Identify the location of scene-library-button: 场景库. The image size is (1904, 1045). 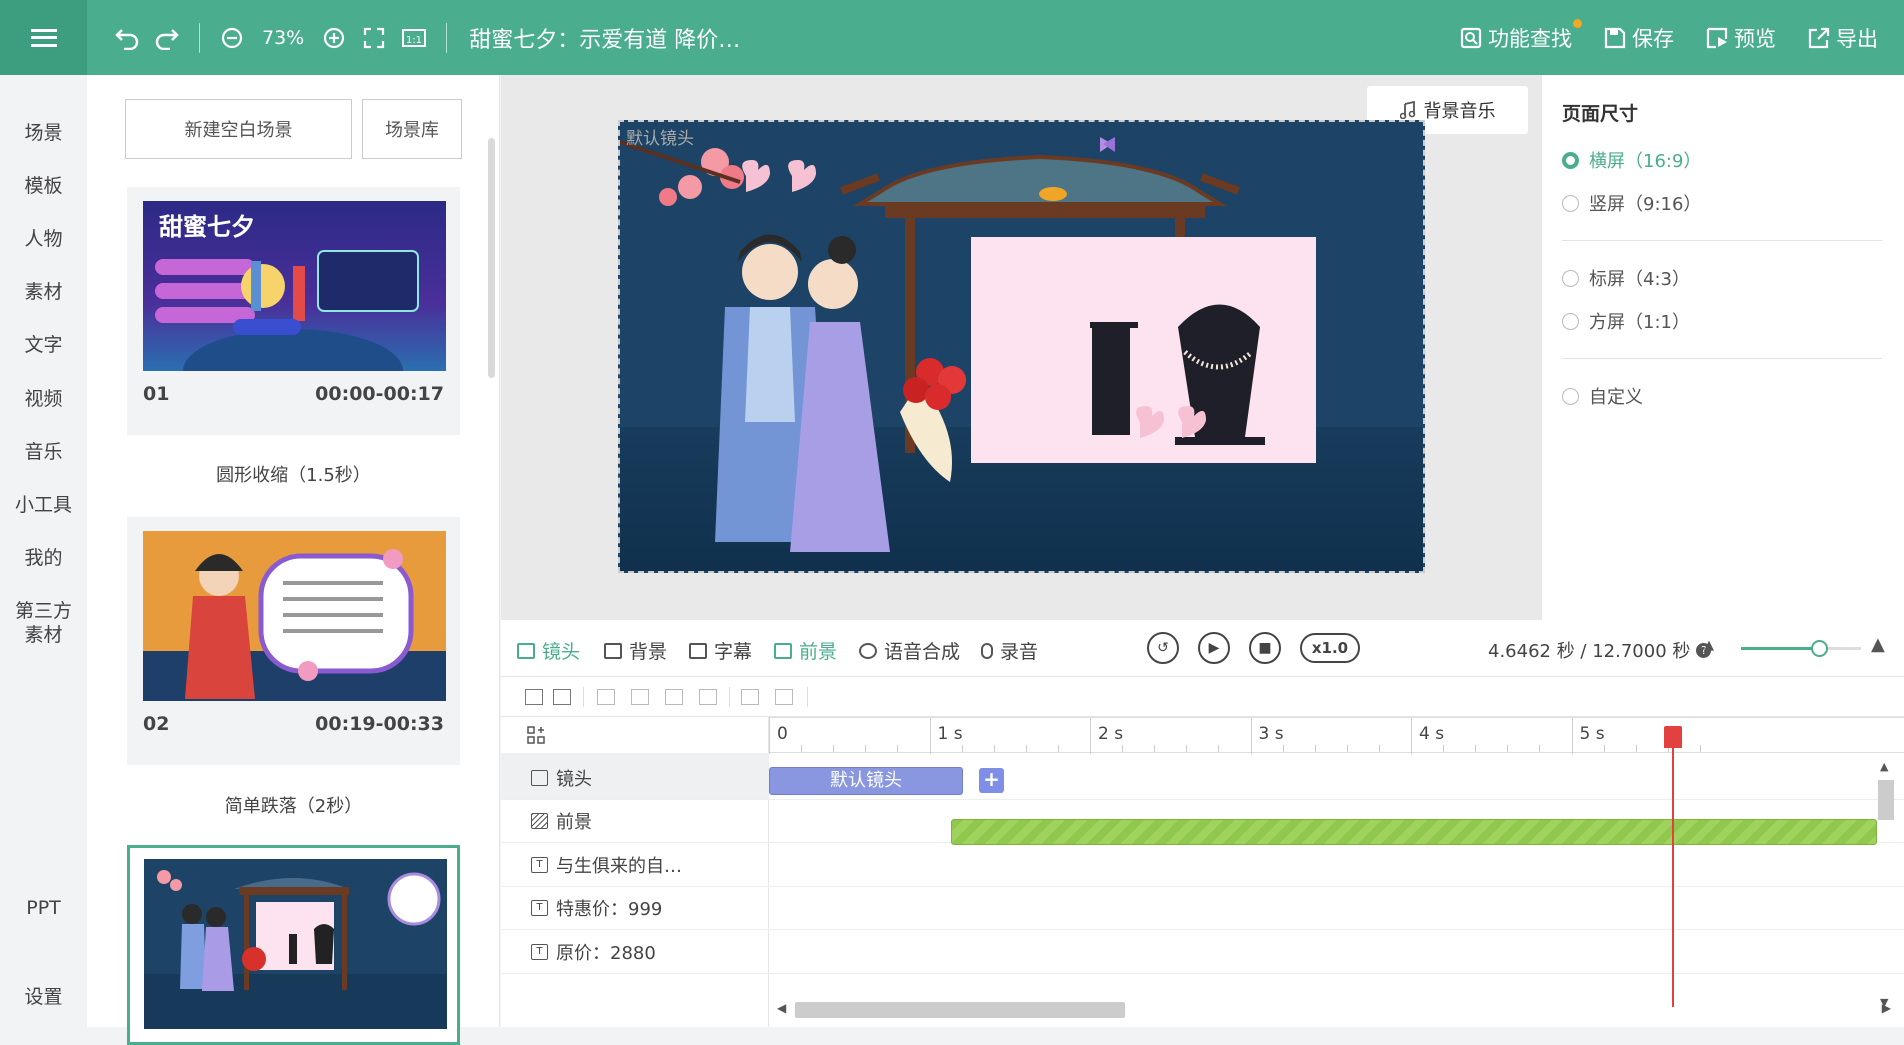
(412, 129).